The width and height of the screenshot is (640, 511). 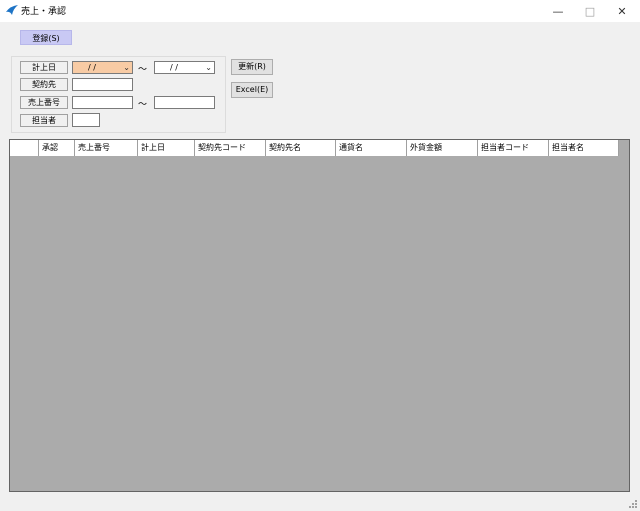 What do you see at coordinates (46, 37) in the screenshot?
I see `register-button: 登録(S)` at bounding box center [46, 37].